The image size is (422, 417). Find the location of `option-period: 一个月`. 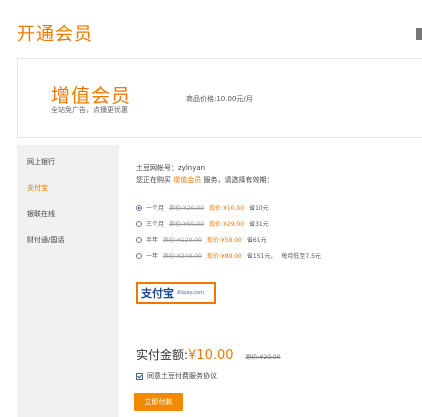

option-period: 一个月 is located at coordinates (155, 208).